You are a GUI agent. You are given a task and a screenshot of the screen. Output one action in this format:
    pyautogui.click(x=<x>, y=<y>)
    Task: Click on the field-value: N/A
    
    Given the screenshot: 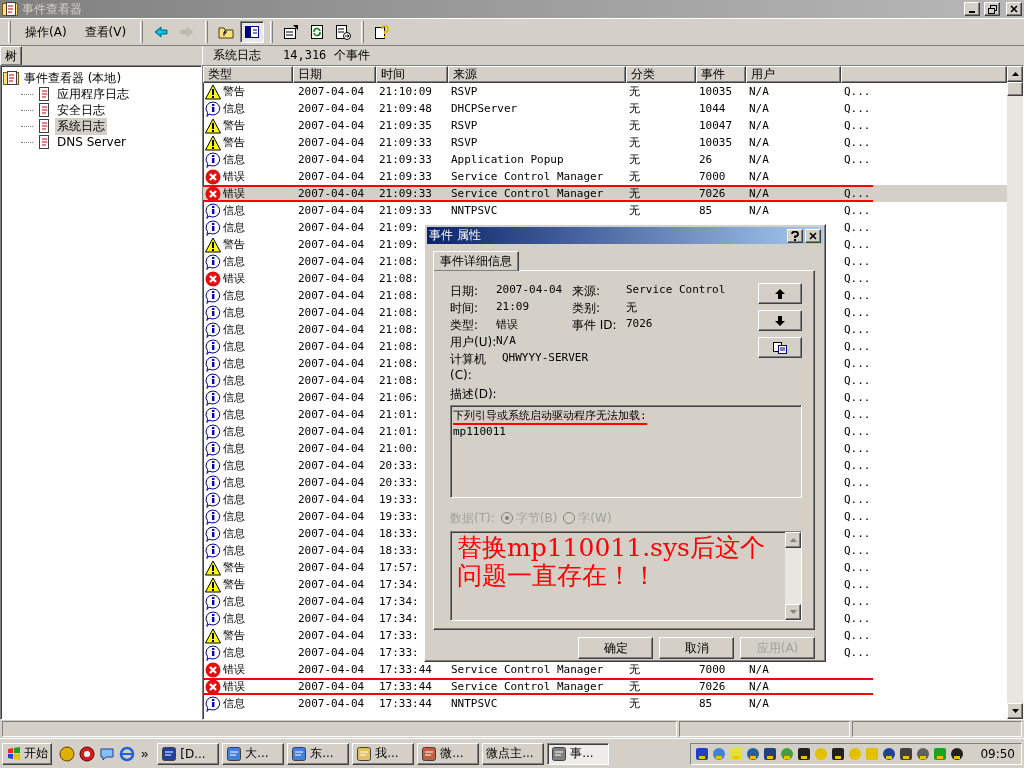 What is the action you would take?
    pyautogui.click(x=506, y=340)
    